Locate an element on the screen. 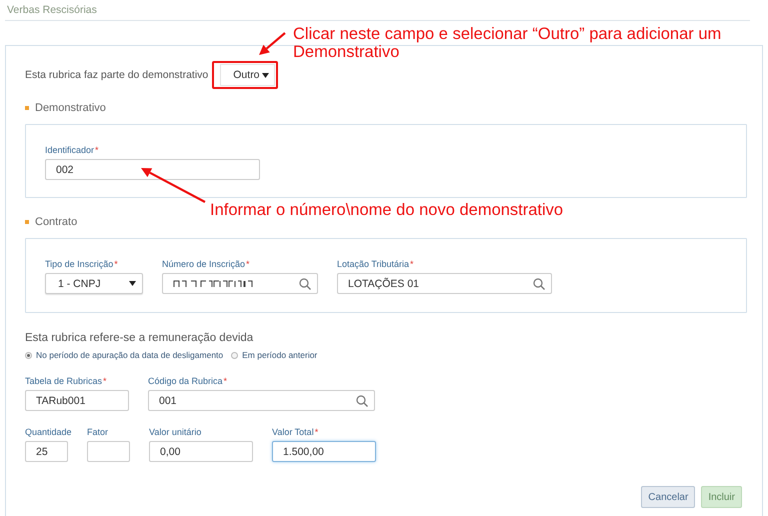 The height and width of the screenshot is (516, 768). page-title: Verbas Rescisórias is located at coordinates (52, 10).